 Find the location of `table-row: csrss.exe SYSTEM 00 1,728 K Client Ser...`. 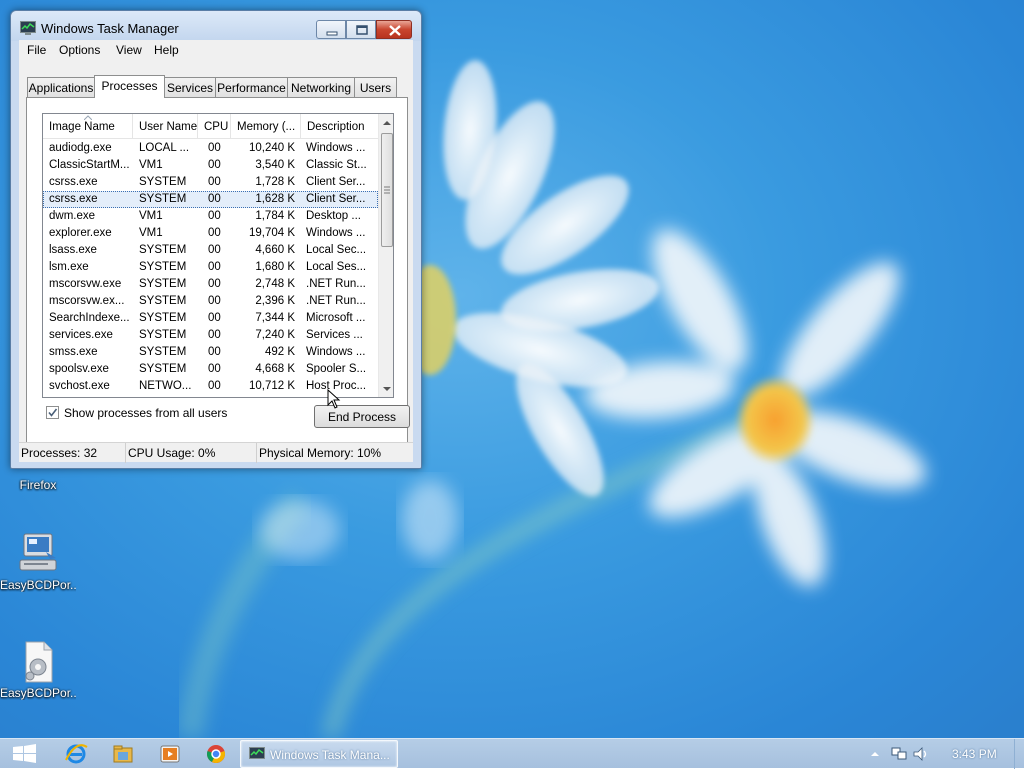

table-row: csrss.exe SYSTEM 00 1,728 K Client Ser... is located at coordinates (210, 182).